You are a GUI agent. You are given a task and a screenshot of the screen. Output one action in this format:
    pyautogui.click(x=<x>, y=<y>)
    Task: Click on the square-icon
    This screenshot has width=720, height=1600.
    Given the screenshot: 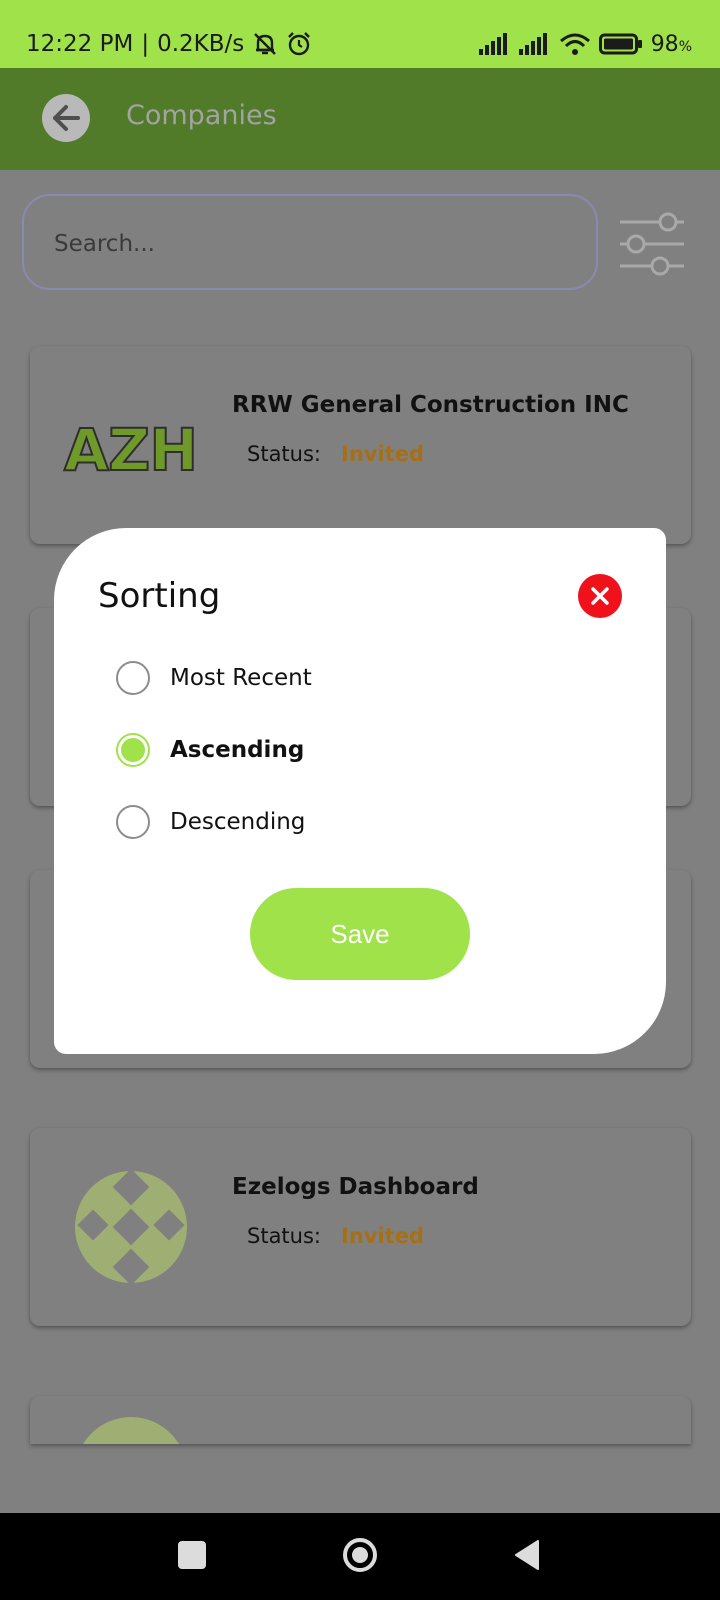 What is the action you would take?
    pyautogui.click(x=192, y=1555)
    